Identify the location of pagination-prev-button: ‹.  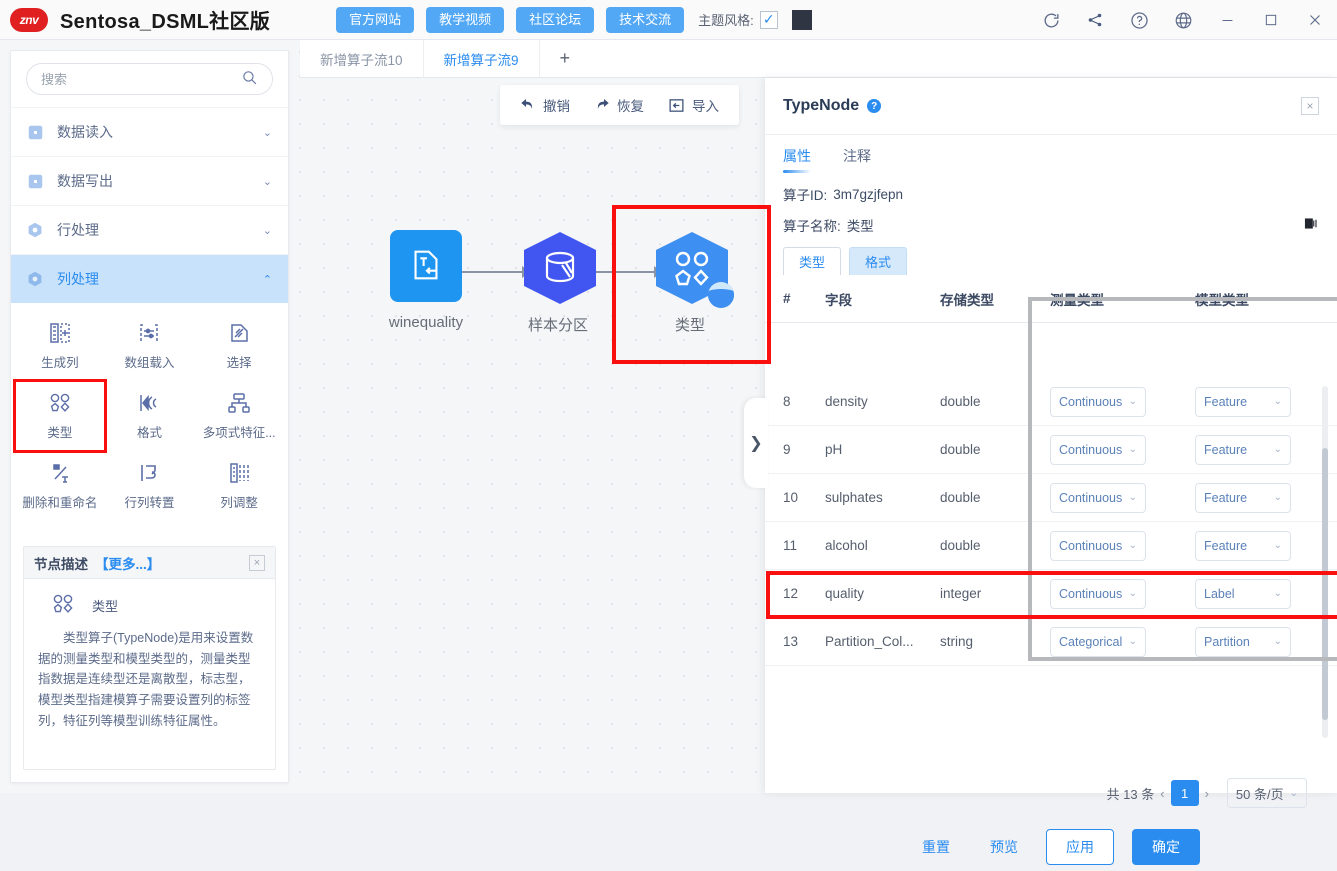
(1162, 793).